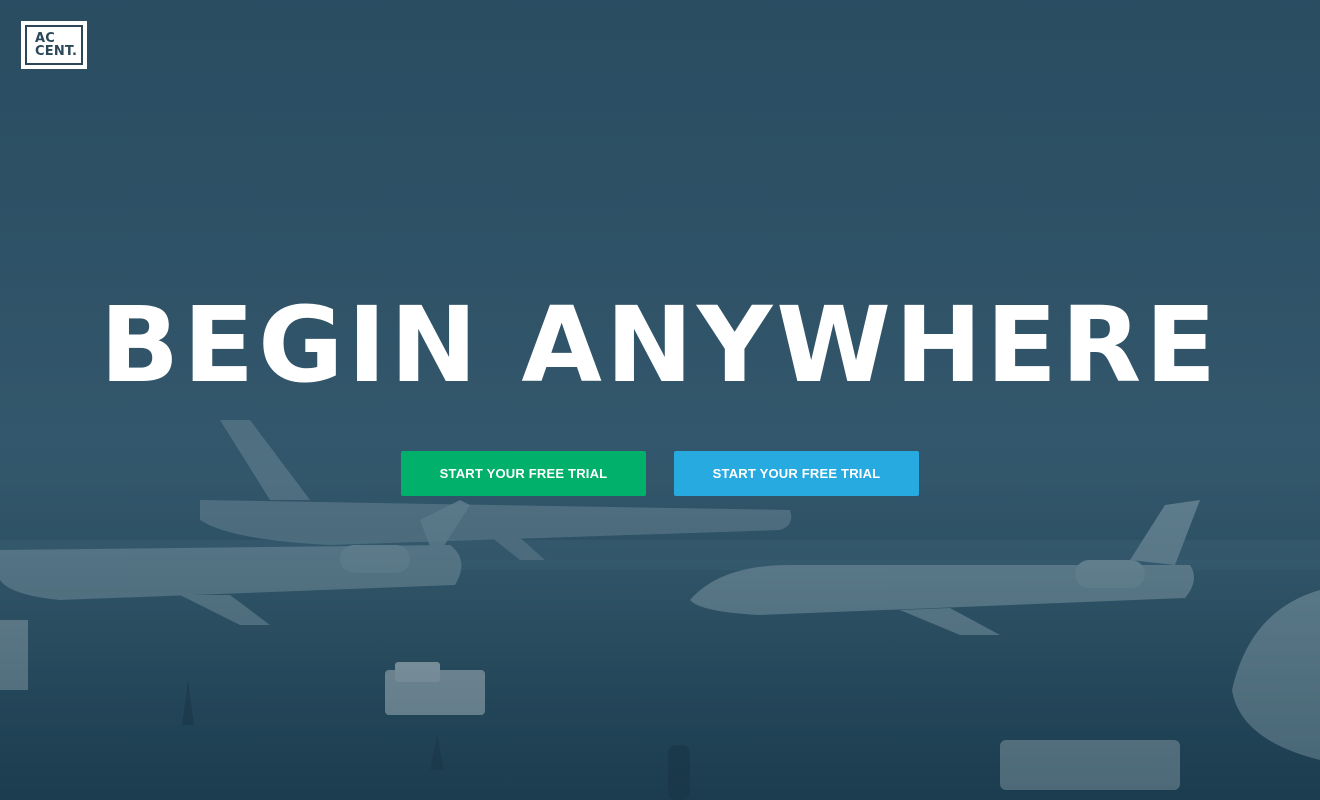  I want to click on start-free-trial-button-green: START YOUR FREE TRIAL, so click(523, 473).